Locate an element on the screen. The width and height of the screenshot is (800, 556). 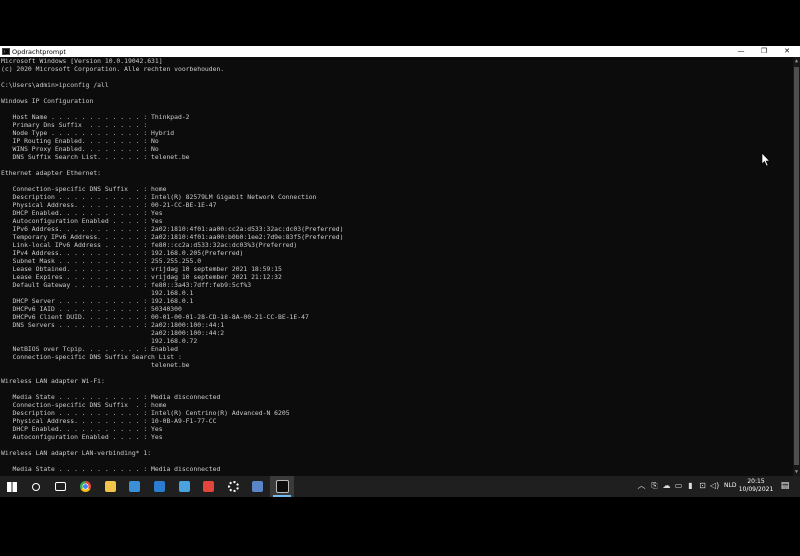
chrome-icon is located at coordinates (85, 486).